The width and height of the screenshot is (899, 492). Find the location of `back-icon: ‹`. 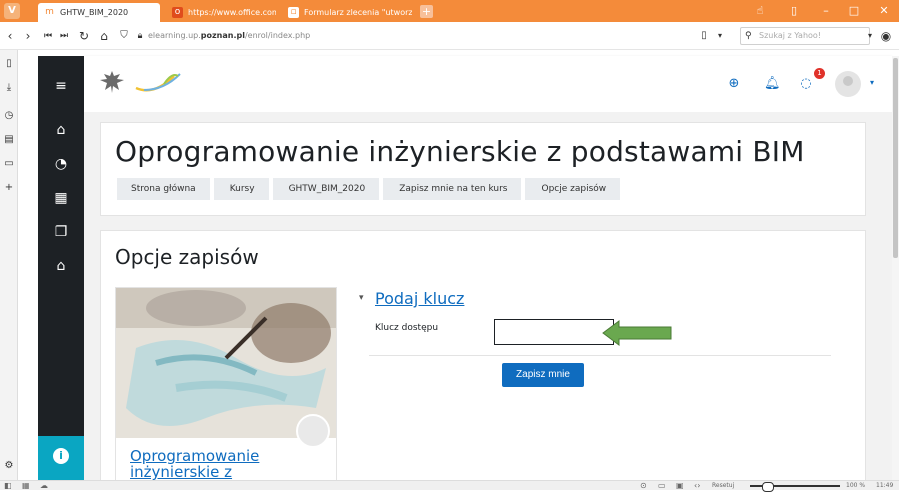

back-icon: ‹ is located at coordinates (10, 36).